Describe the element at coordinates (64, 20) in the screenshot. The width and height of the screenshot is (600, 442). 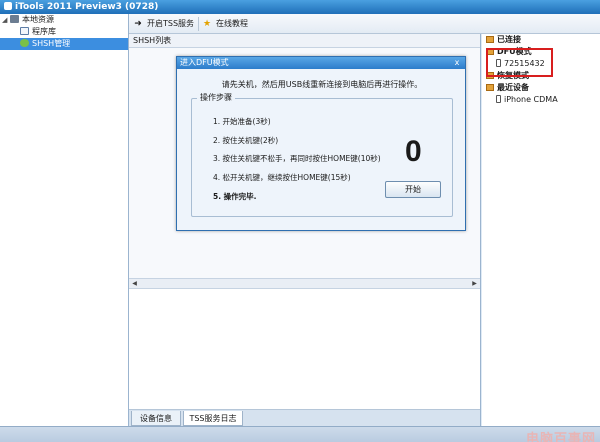
I see `tree-item-local-resources: ◢ 本地资源` at that location.